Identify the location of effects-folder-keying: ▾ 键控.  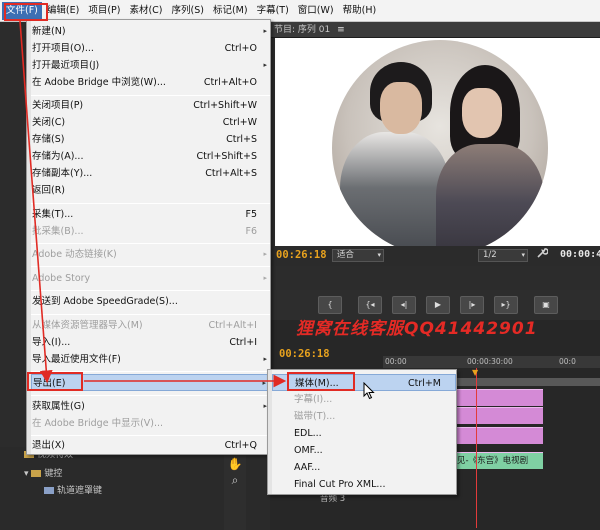
(43, 472).